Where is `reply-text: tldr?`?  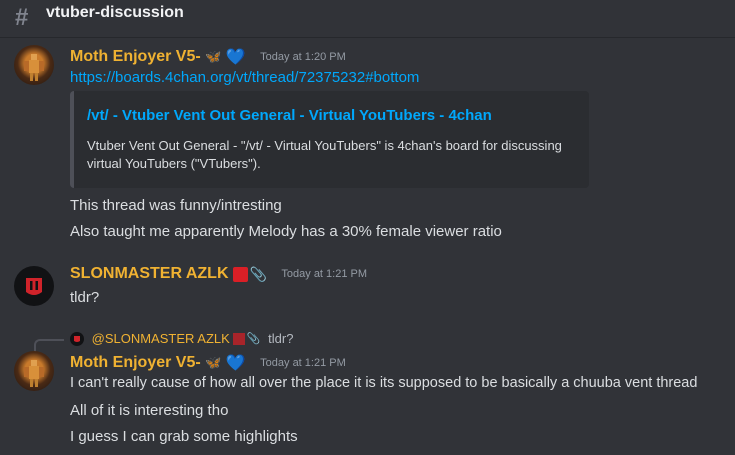 reply-text: tldr? is located at coordinates (280, 338).